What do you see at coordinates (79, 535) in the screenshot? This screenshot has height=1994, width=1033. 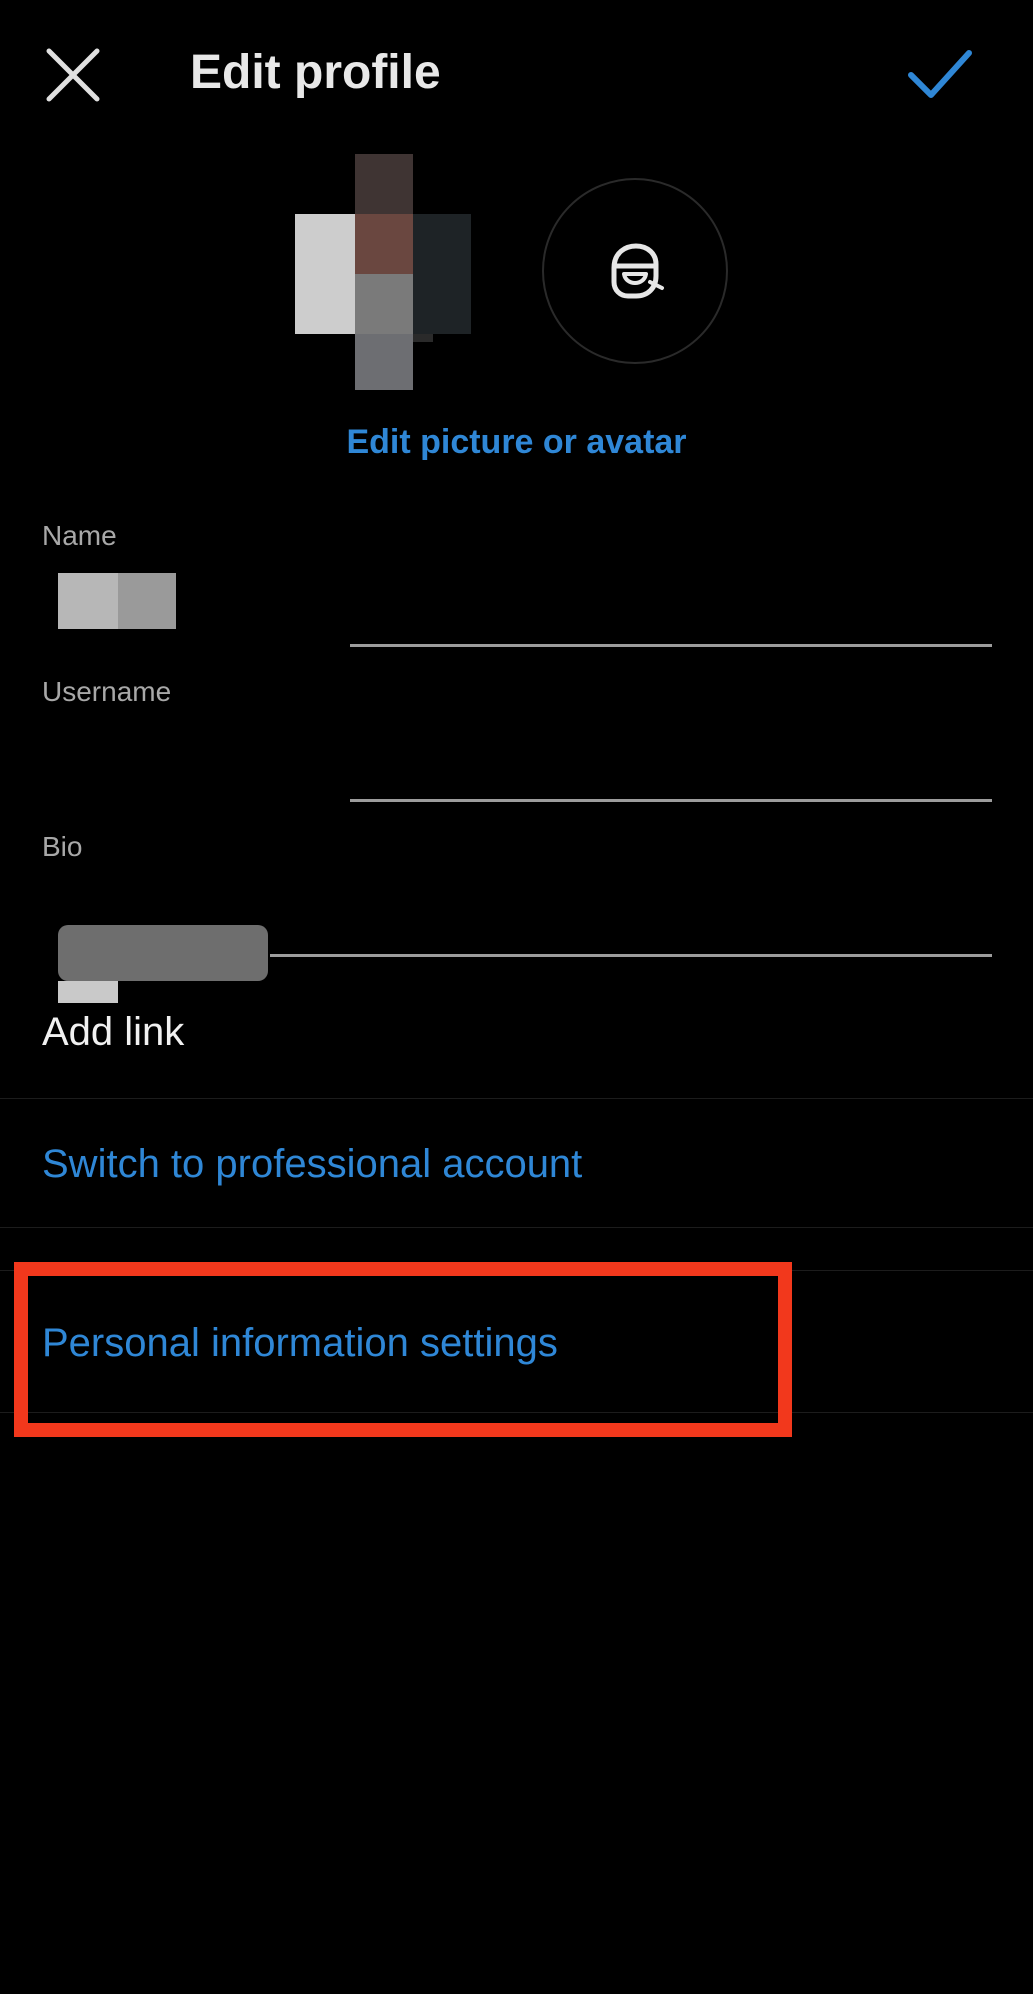 I see `name-label: Name` at bounding box center [79, 535].